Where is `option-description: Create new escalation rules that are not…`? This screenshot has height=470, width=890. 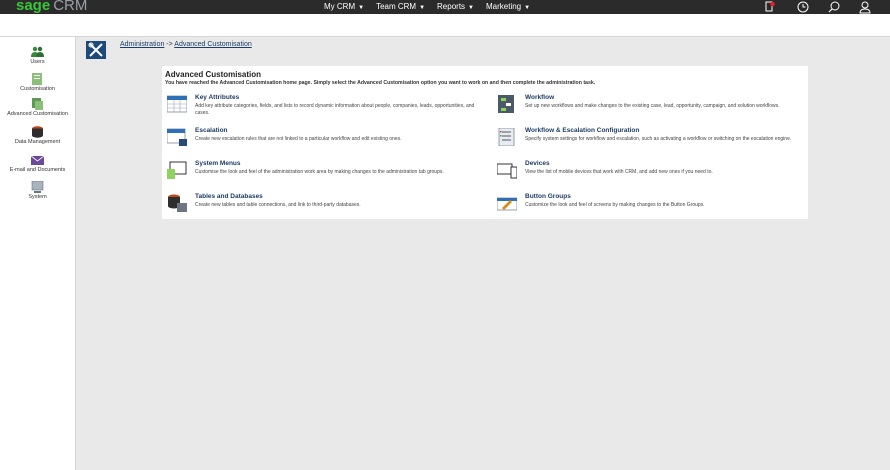
option-description: Create new escalation rules that are not… is located at coordinates (298, 139).